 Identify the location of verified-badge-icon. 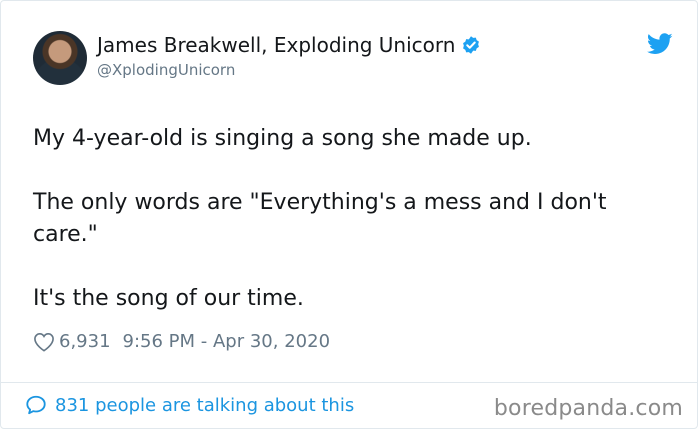
(471, 45).